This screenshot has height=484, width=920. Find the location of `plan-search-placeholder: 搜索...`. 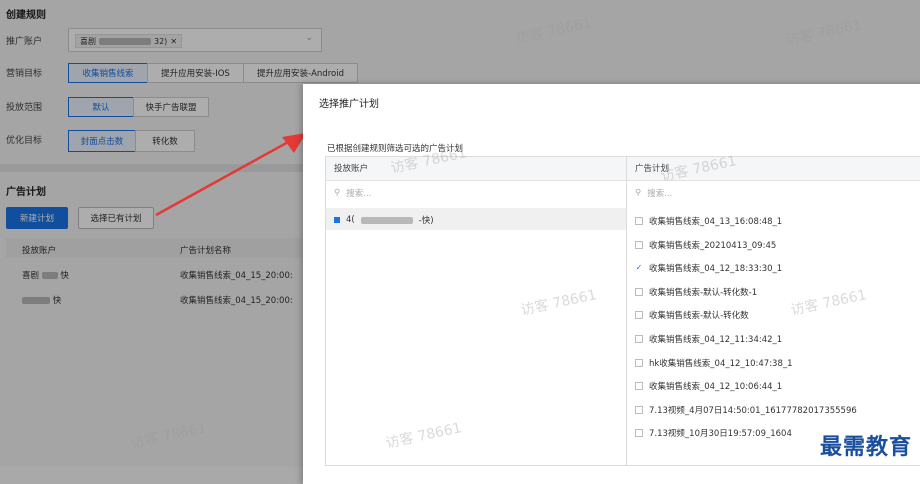

plan-search-placeholder: 搜索... is located at coordinates (660, 194).